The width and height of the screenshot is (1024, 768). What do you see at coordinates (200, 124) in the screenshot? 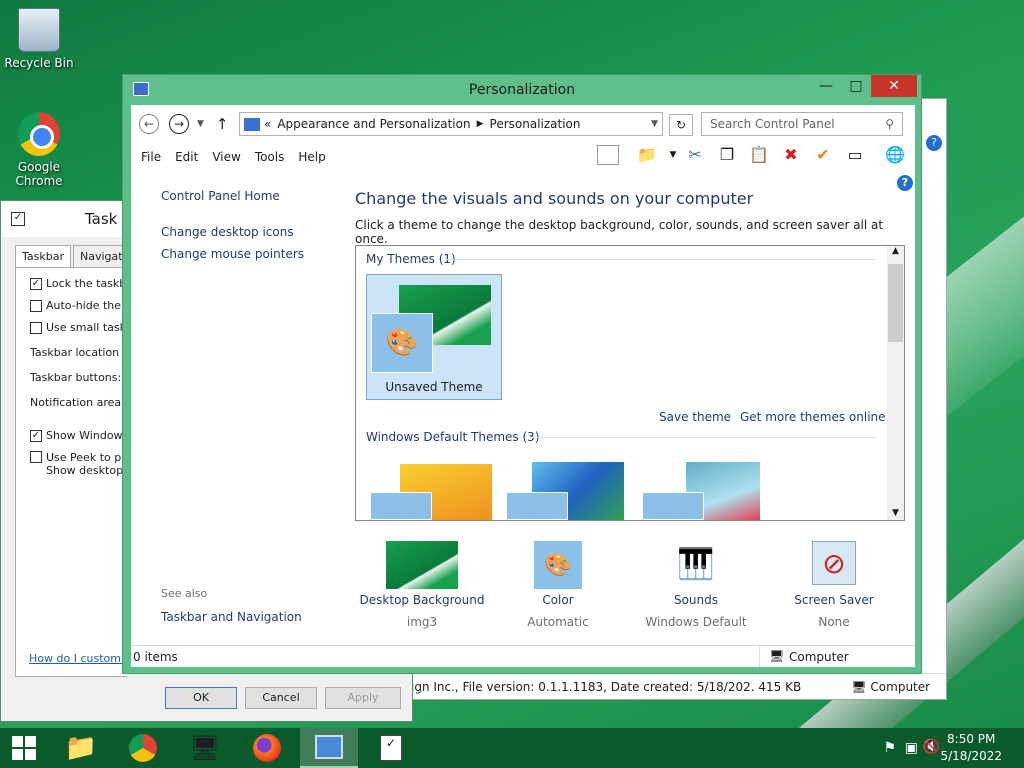
I see `recent-pages-chevron-icon: ▼` at bounding box center [200, 124].